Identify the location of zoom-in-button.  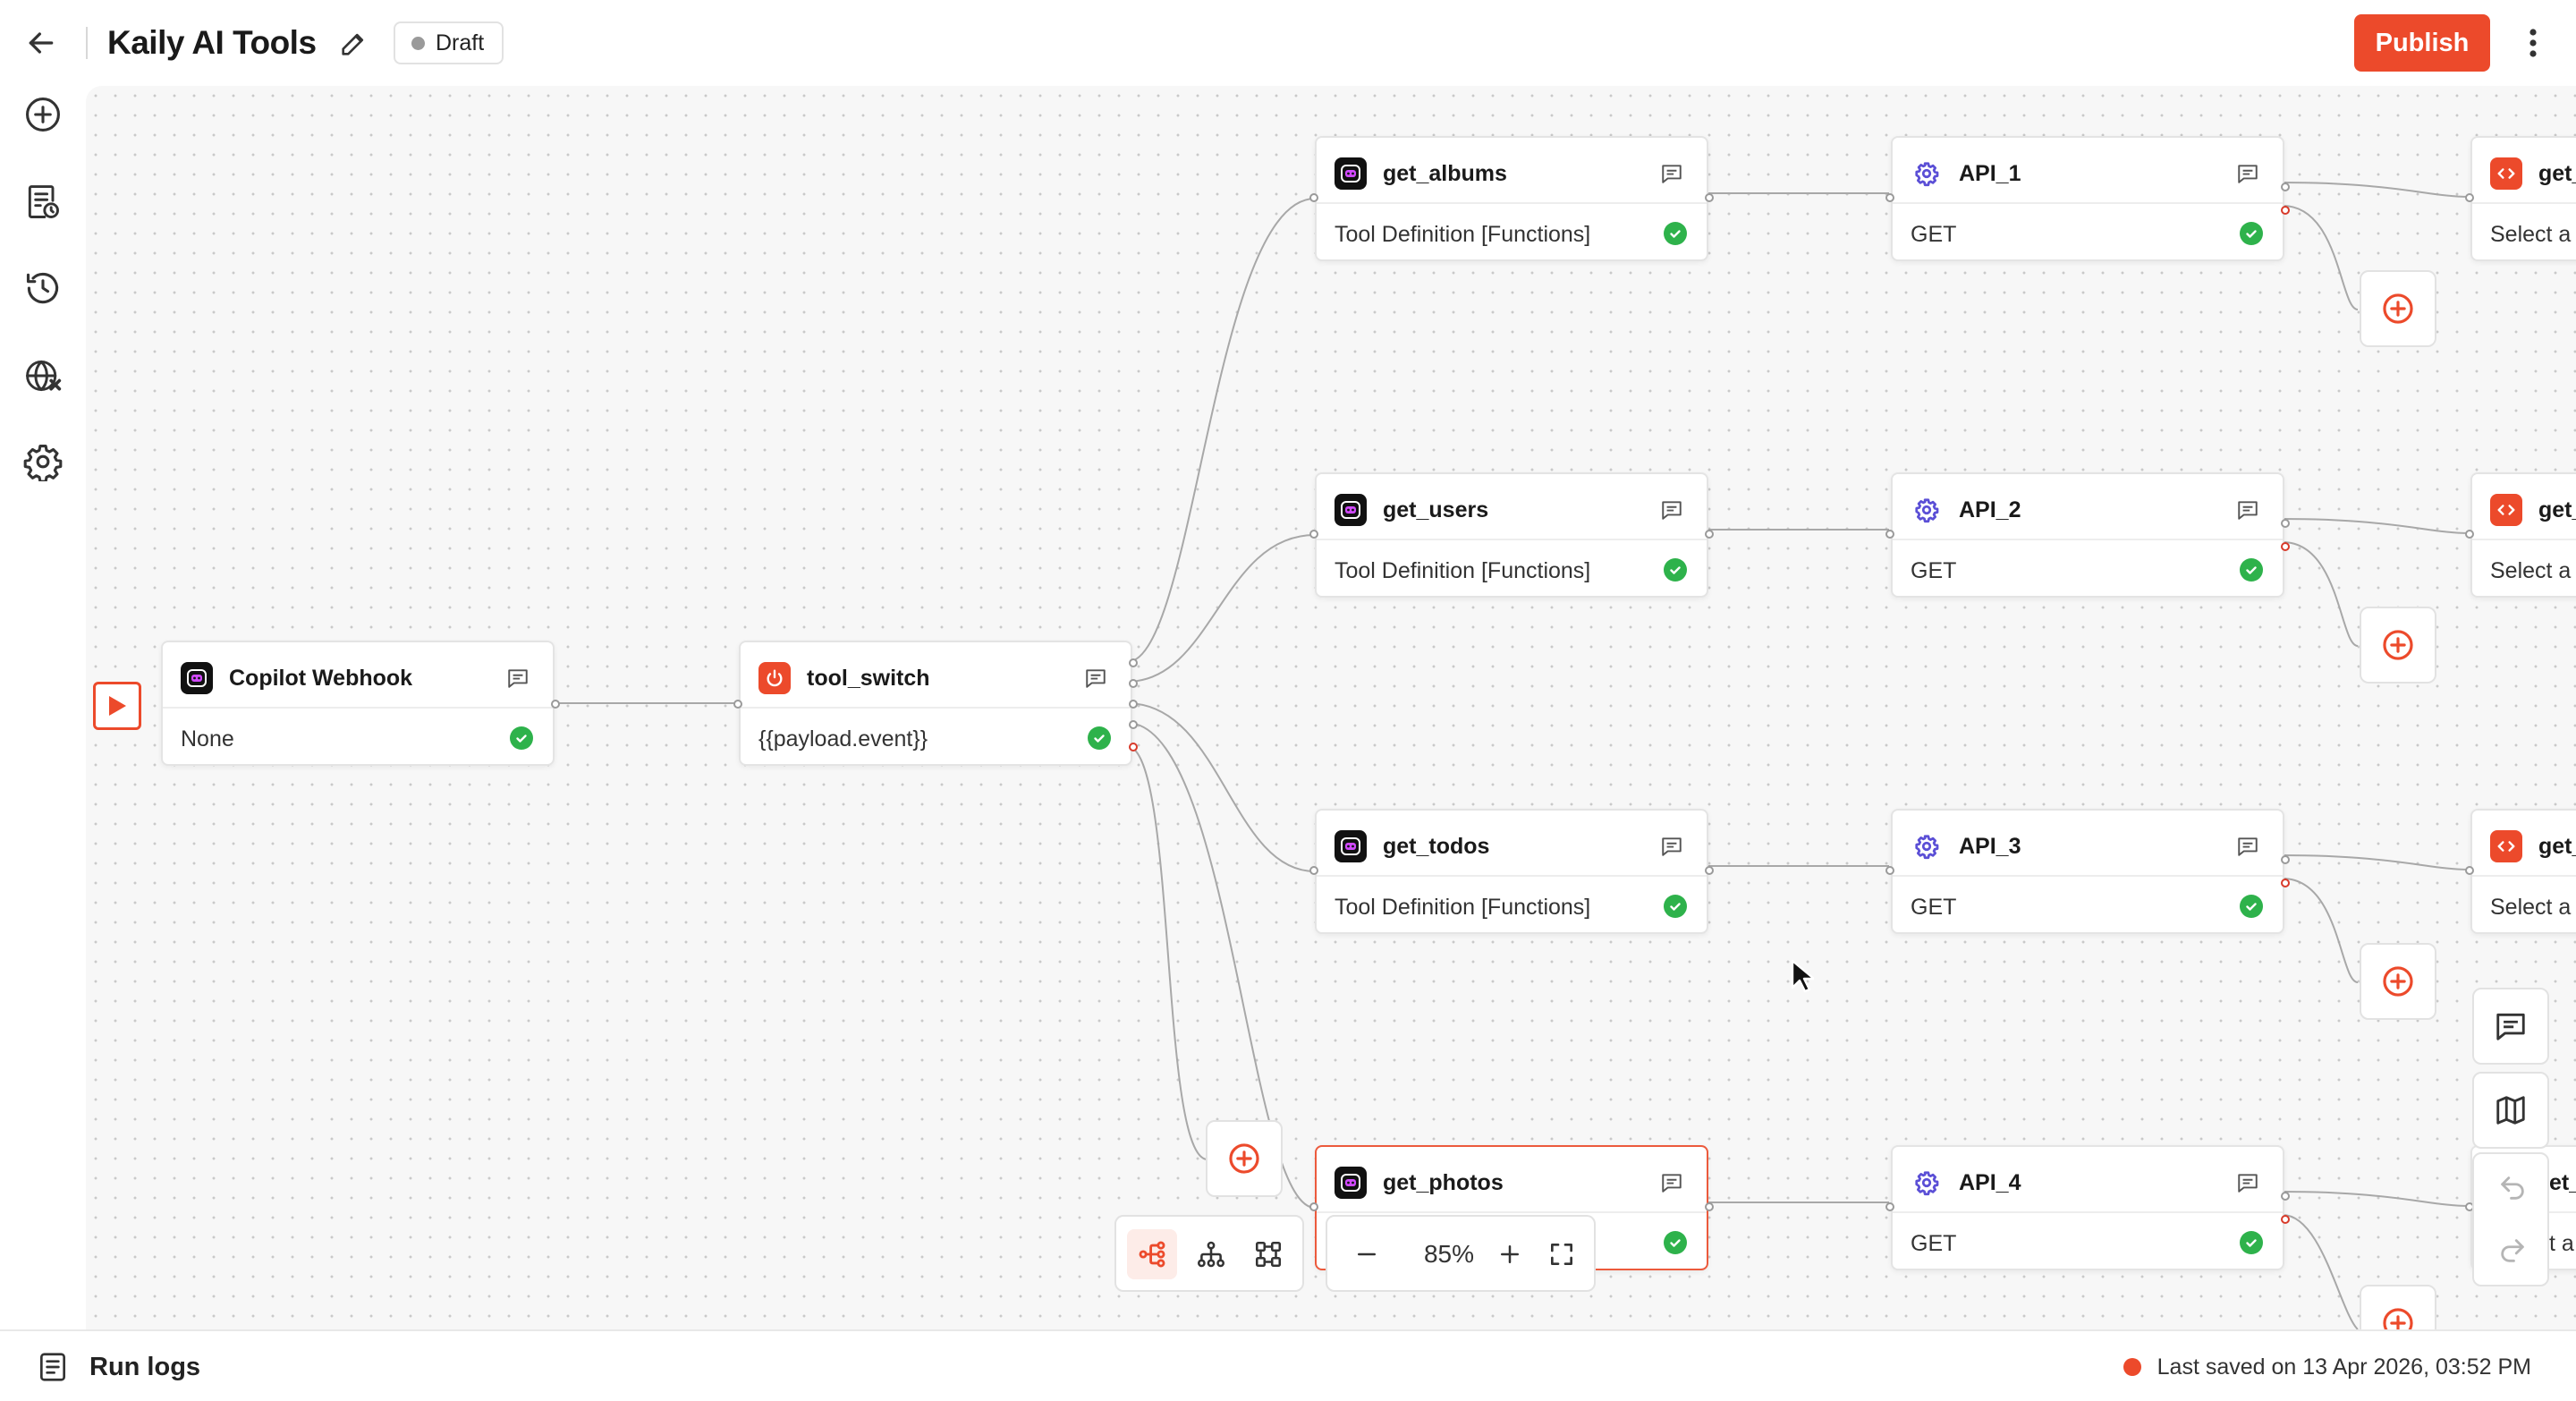
(1510, 1254).